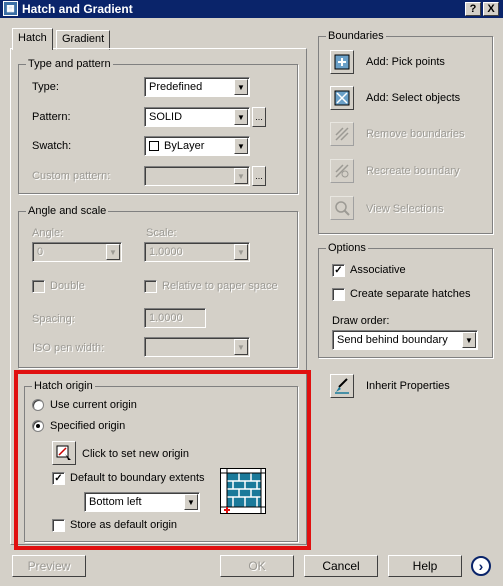 The width and height of the screenshot is (503, 586). I want to click on select-objects-button, so click(342, 98).